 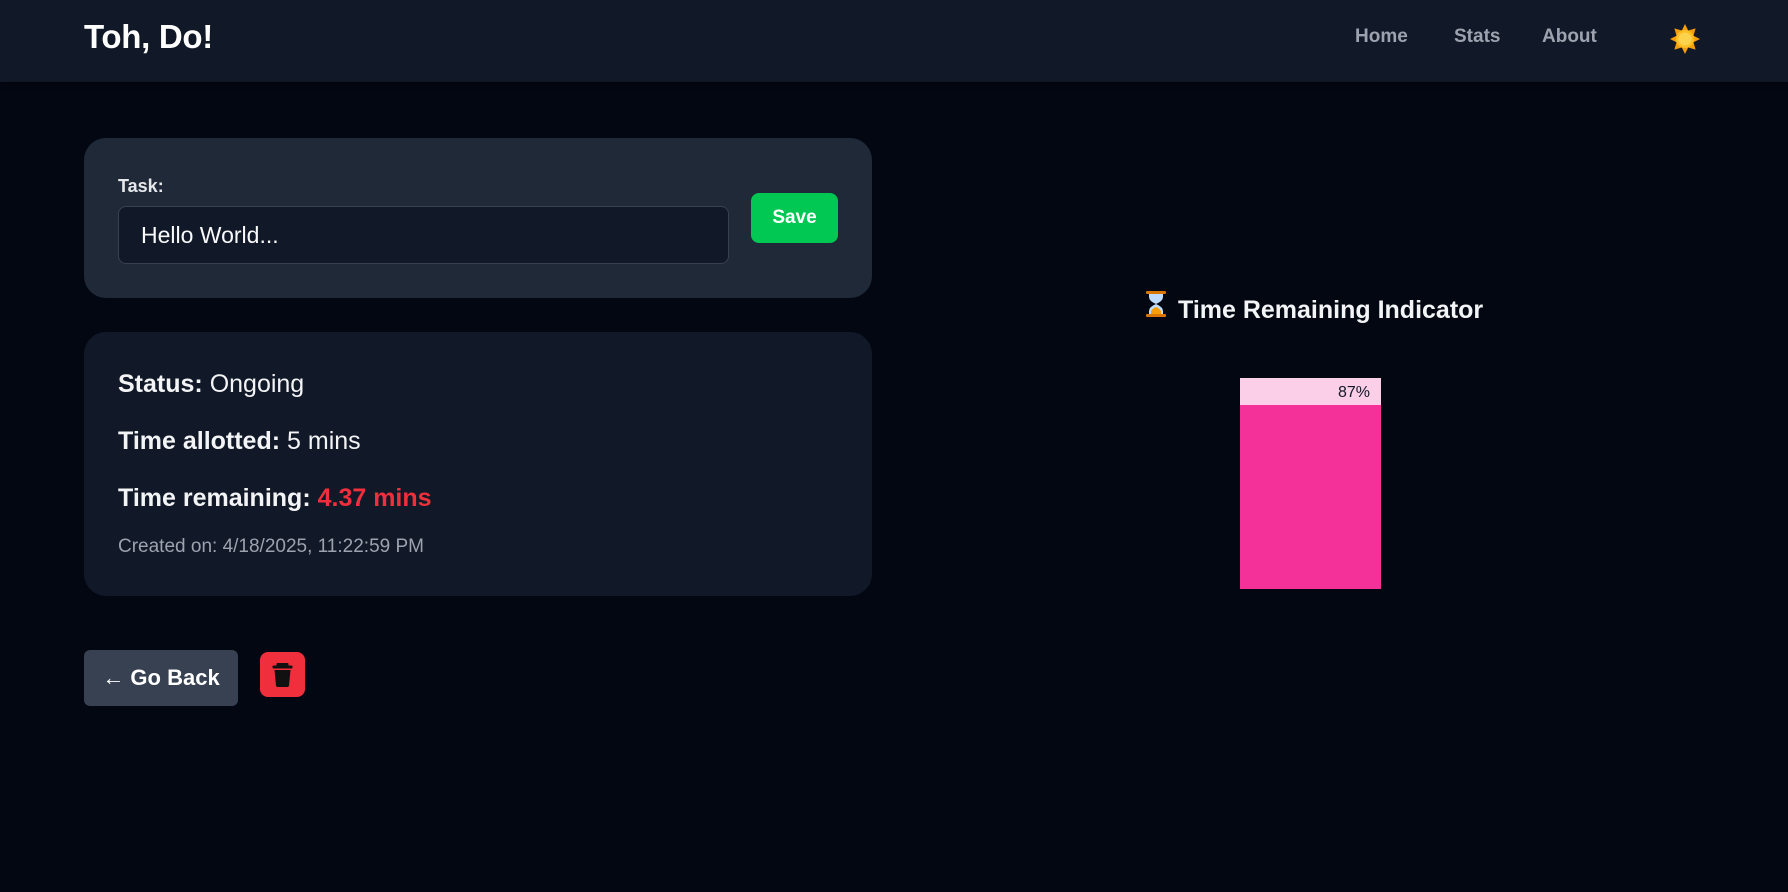 I want to click on trash-icon, so click(x=282, y=675).